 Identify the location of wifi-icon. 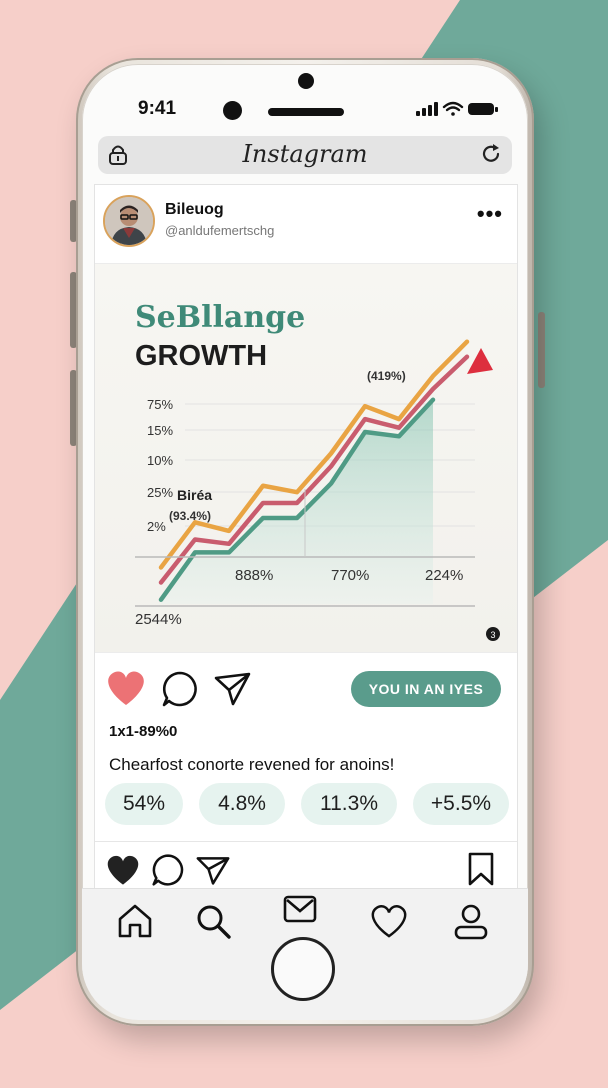
(453, 108).